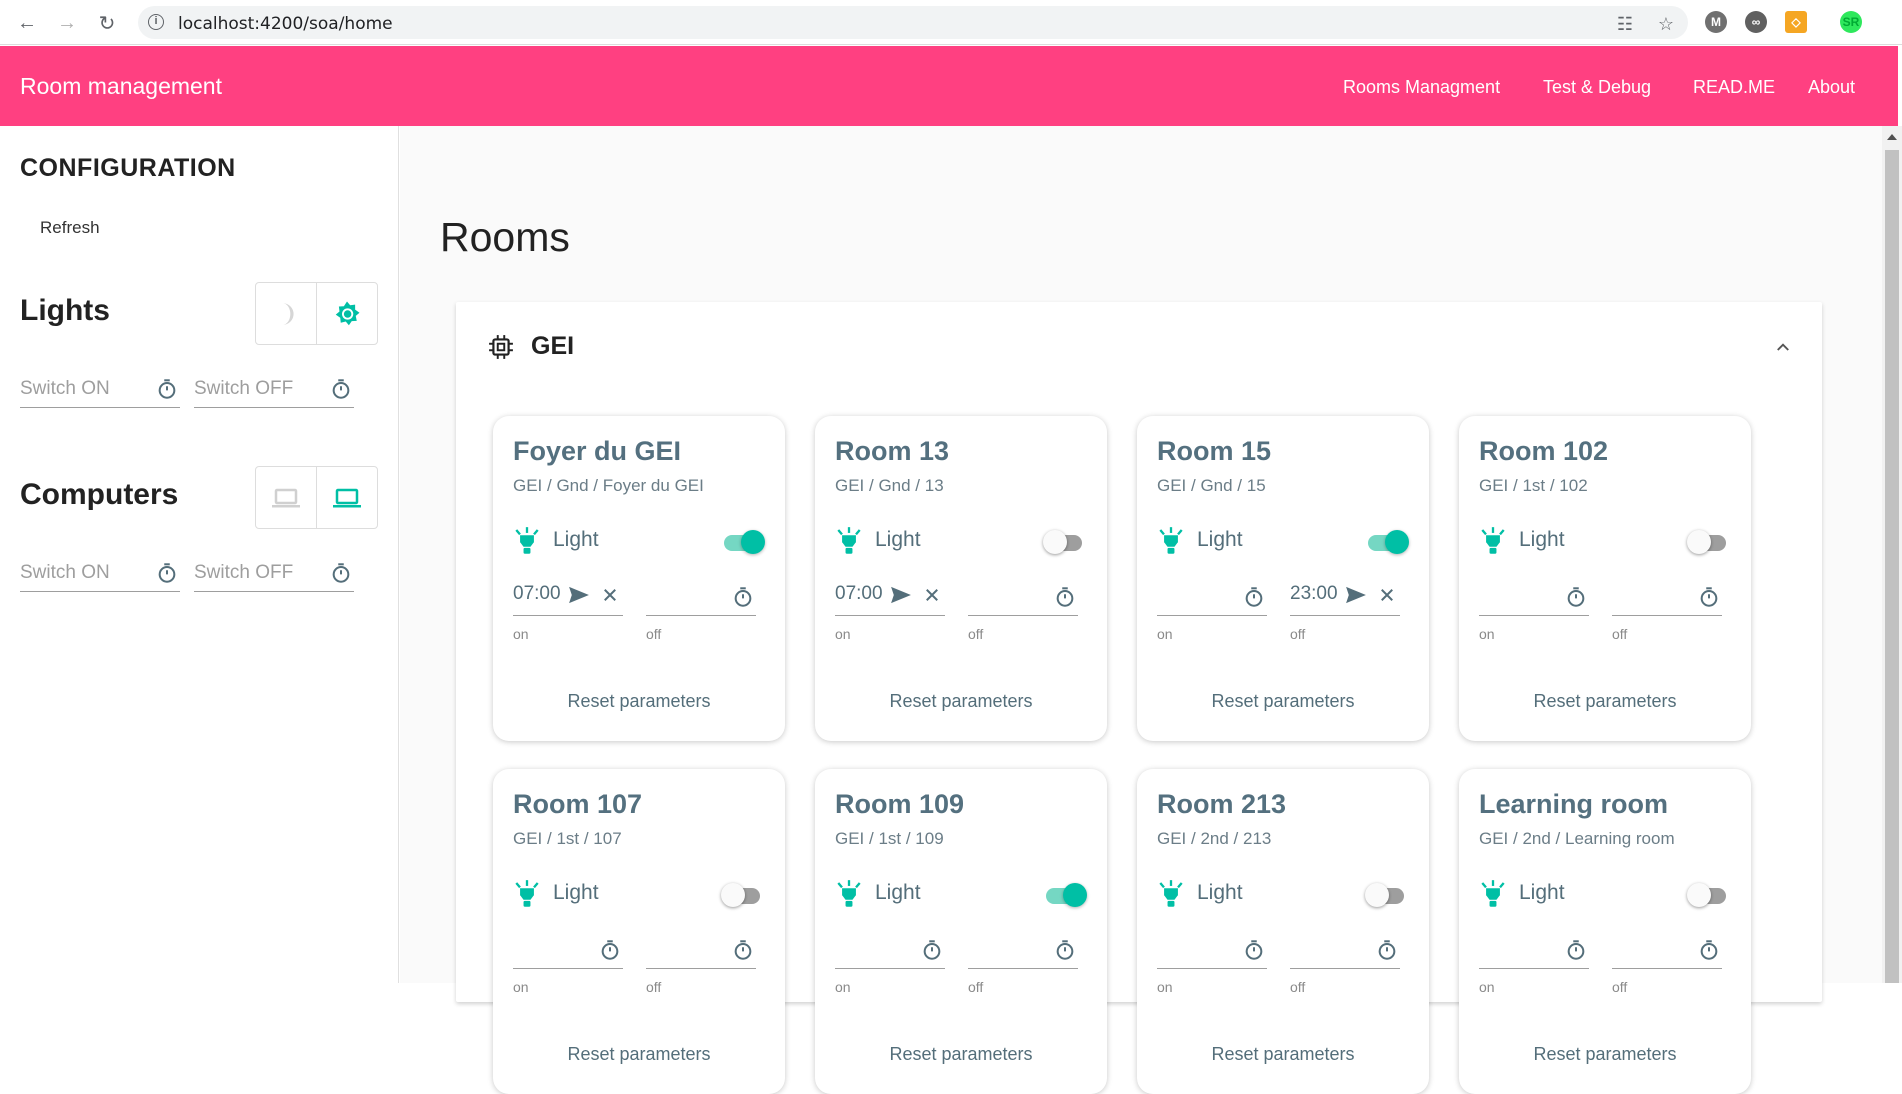  What do you see at coordinates (1851, 22) in the screenshot?
I see `profile-avatar: SR` at bounding box center [1851, 22].